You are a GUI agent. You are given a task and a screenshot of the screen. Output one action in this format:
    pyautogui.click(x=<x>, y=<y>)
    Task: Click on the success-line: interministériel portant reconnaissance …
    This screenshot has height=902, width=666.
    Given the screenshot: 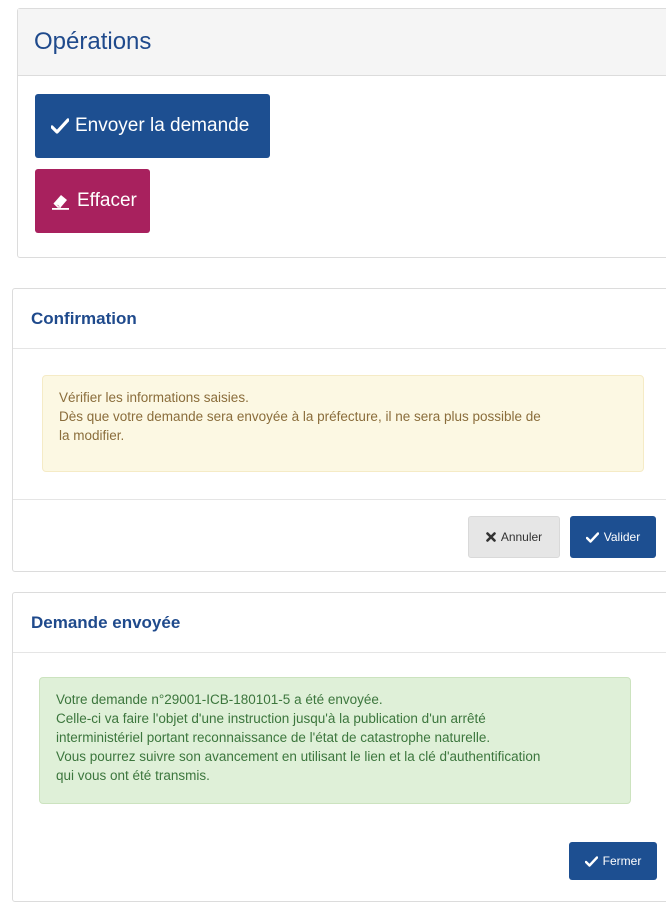 What is the action you would take?
    pyautogui.click(x=273, y=737)
    